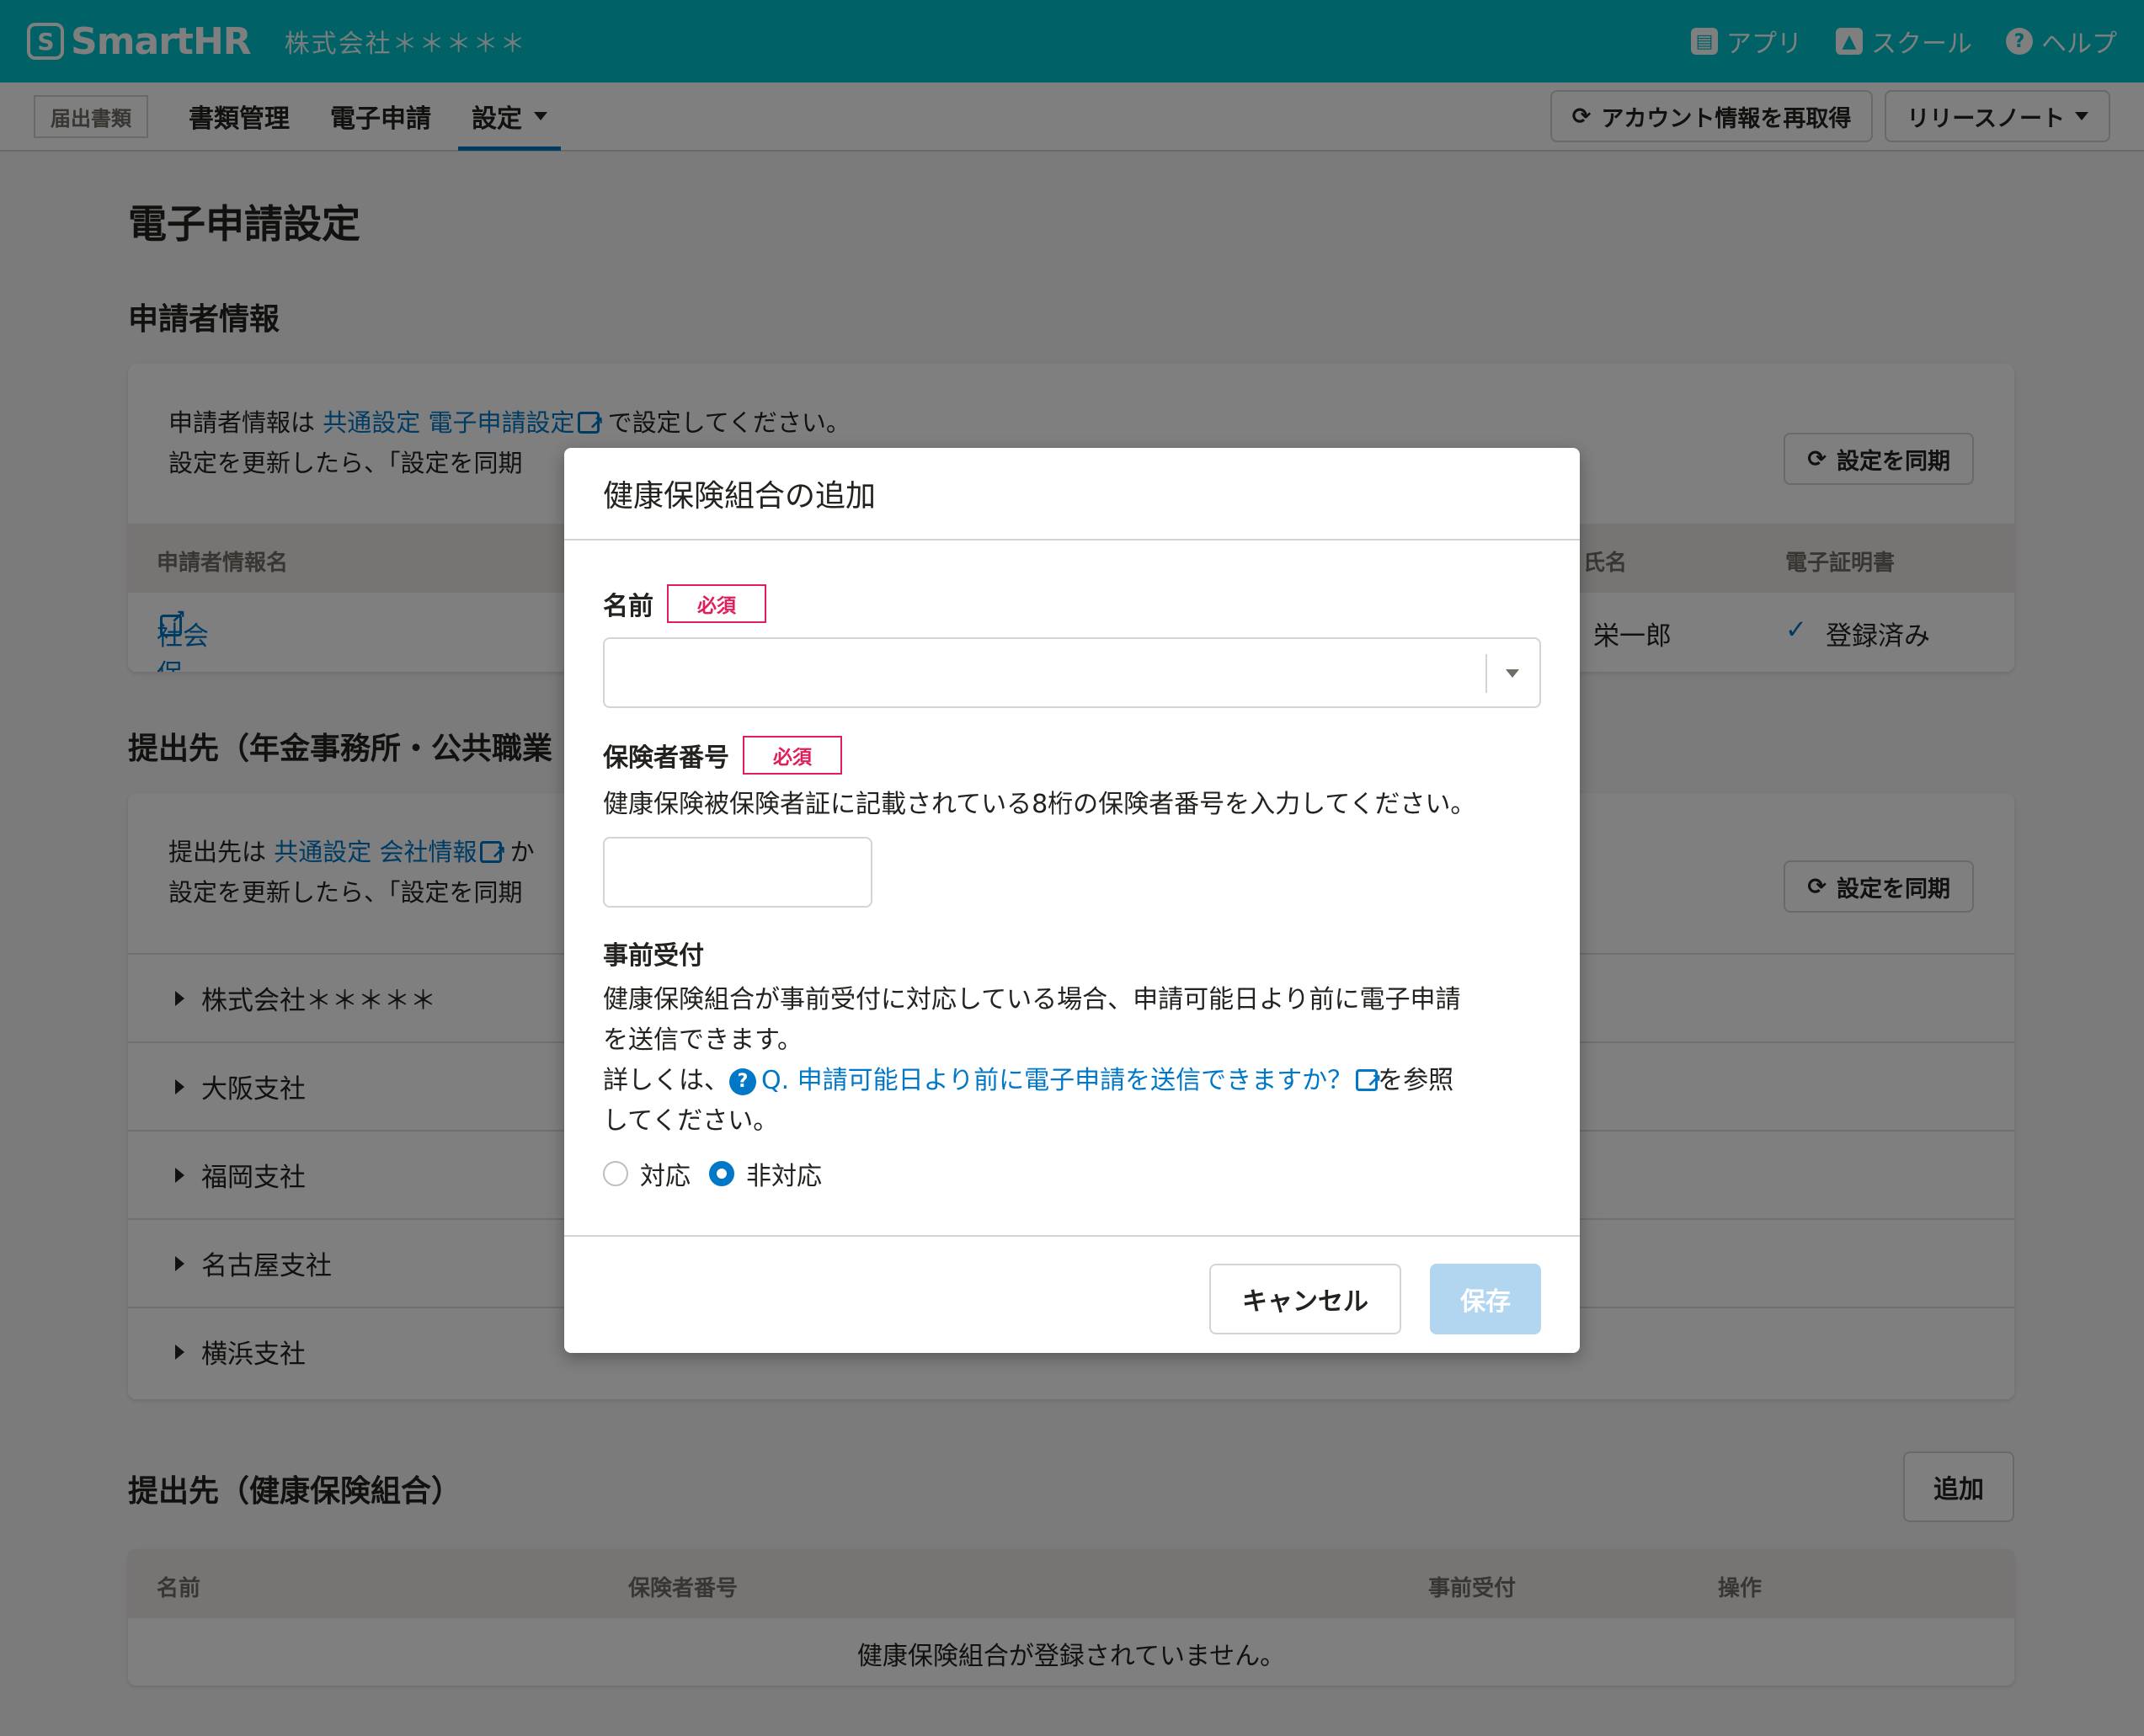 This screenshot has height=1736, width=2144. Describe the element at coordinates (615, 1173) in the screenshot. I see `radio-supported` at that location.